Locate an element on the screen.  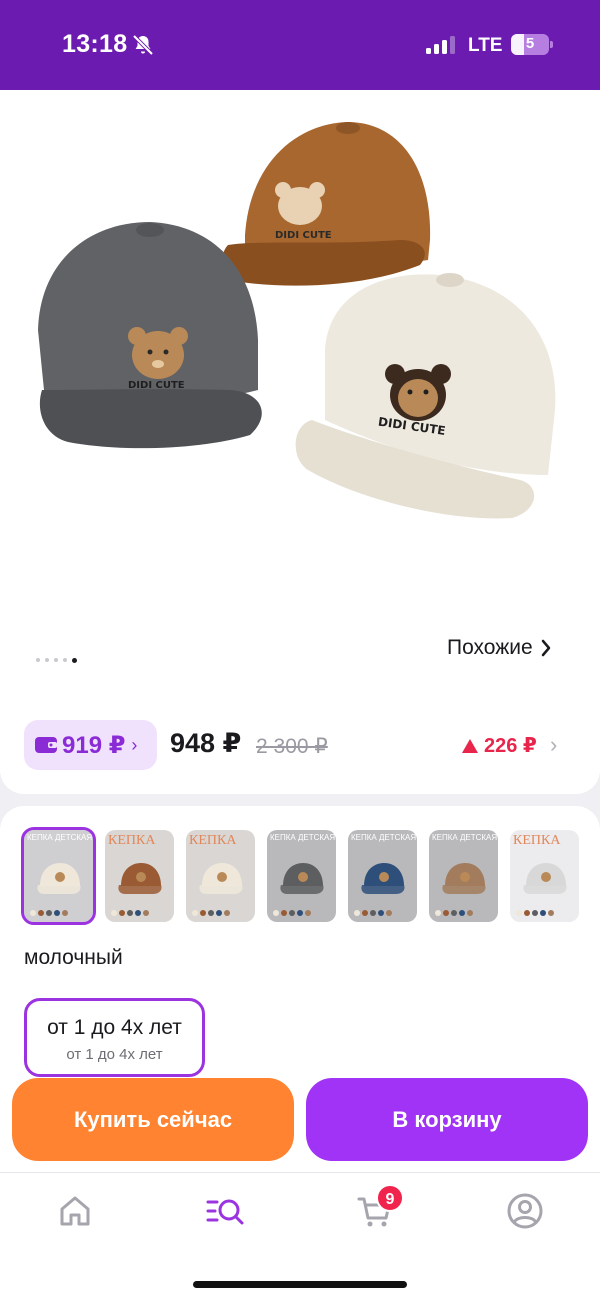
price-change-value: 226 ₽ is located at coordinates (510, 746).